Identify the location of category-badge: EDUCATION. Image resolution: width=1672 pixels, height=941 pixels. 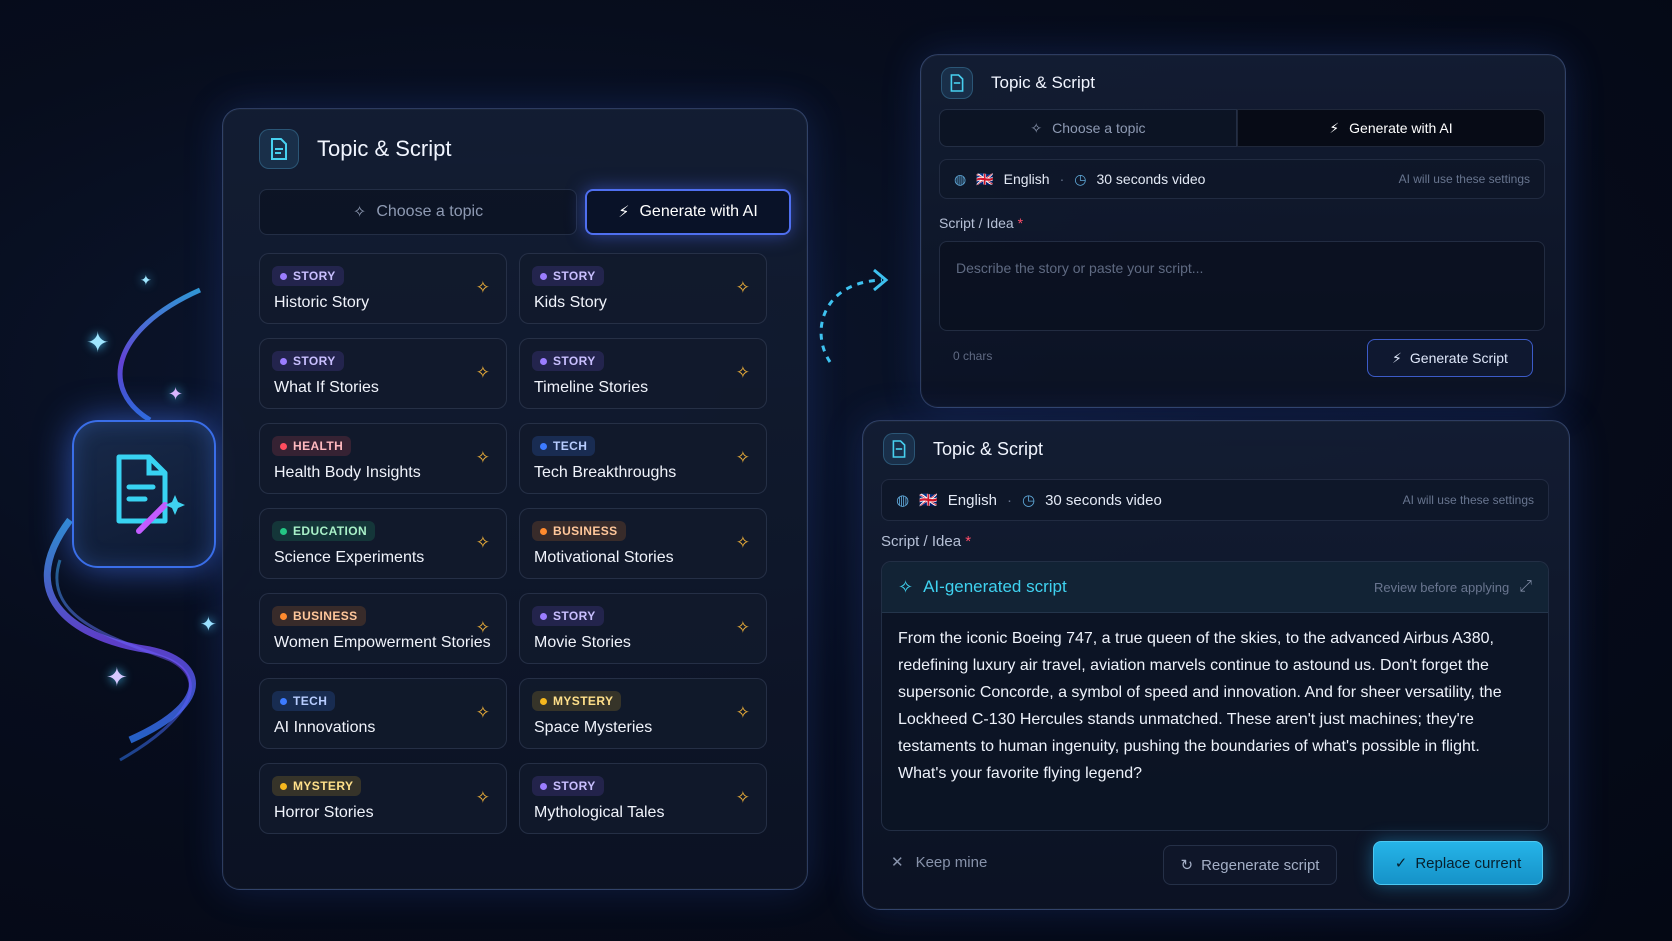
(324, 531).